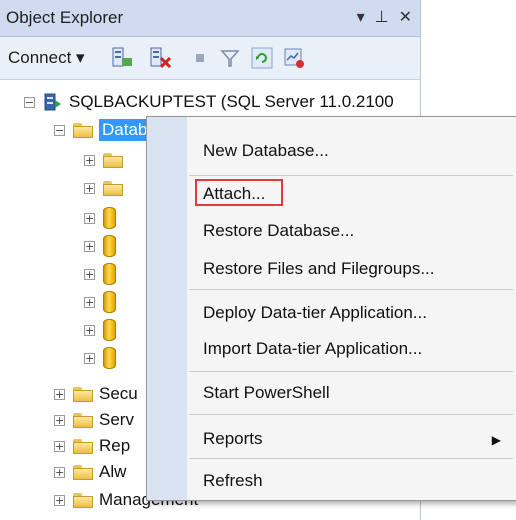  I want to click on tree-row-database-2: +, so click(100, 246).